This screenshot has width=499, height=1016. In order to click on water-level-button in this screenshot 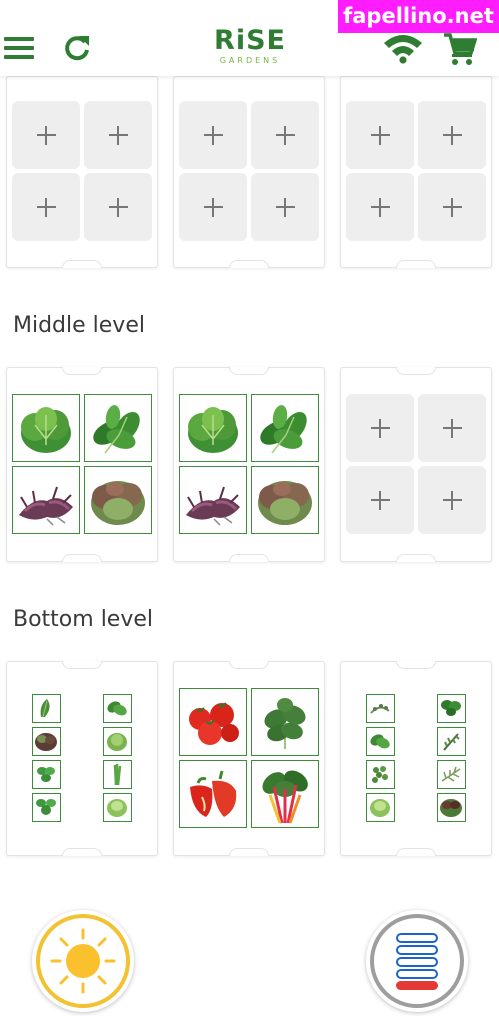, I will do `click(417, 961)`.